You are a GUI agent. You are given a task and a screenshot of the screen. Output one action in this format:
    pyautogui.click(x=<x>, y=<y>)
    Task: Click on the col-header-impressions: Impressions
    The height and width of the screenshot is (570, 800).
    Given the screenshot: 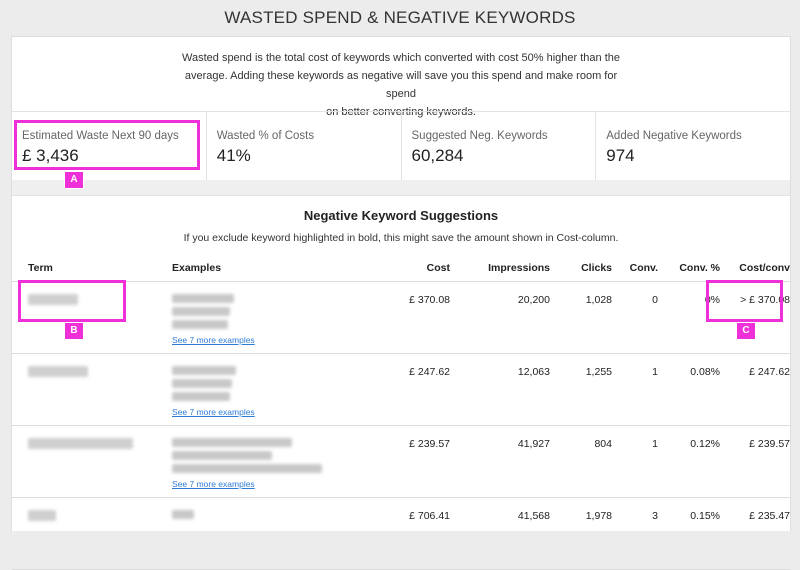 What is the action you would take?
    pyautogui.click(x=500, y=268)
    